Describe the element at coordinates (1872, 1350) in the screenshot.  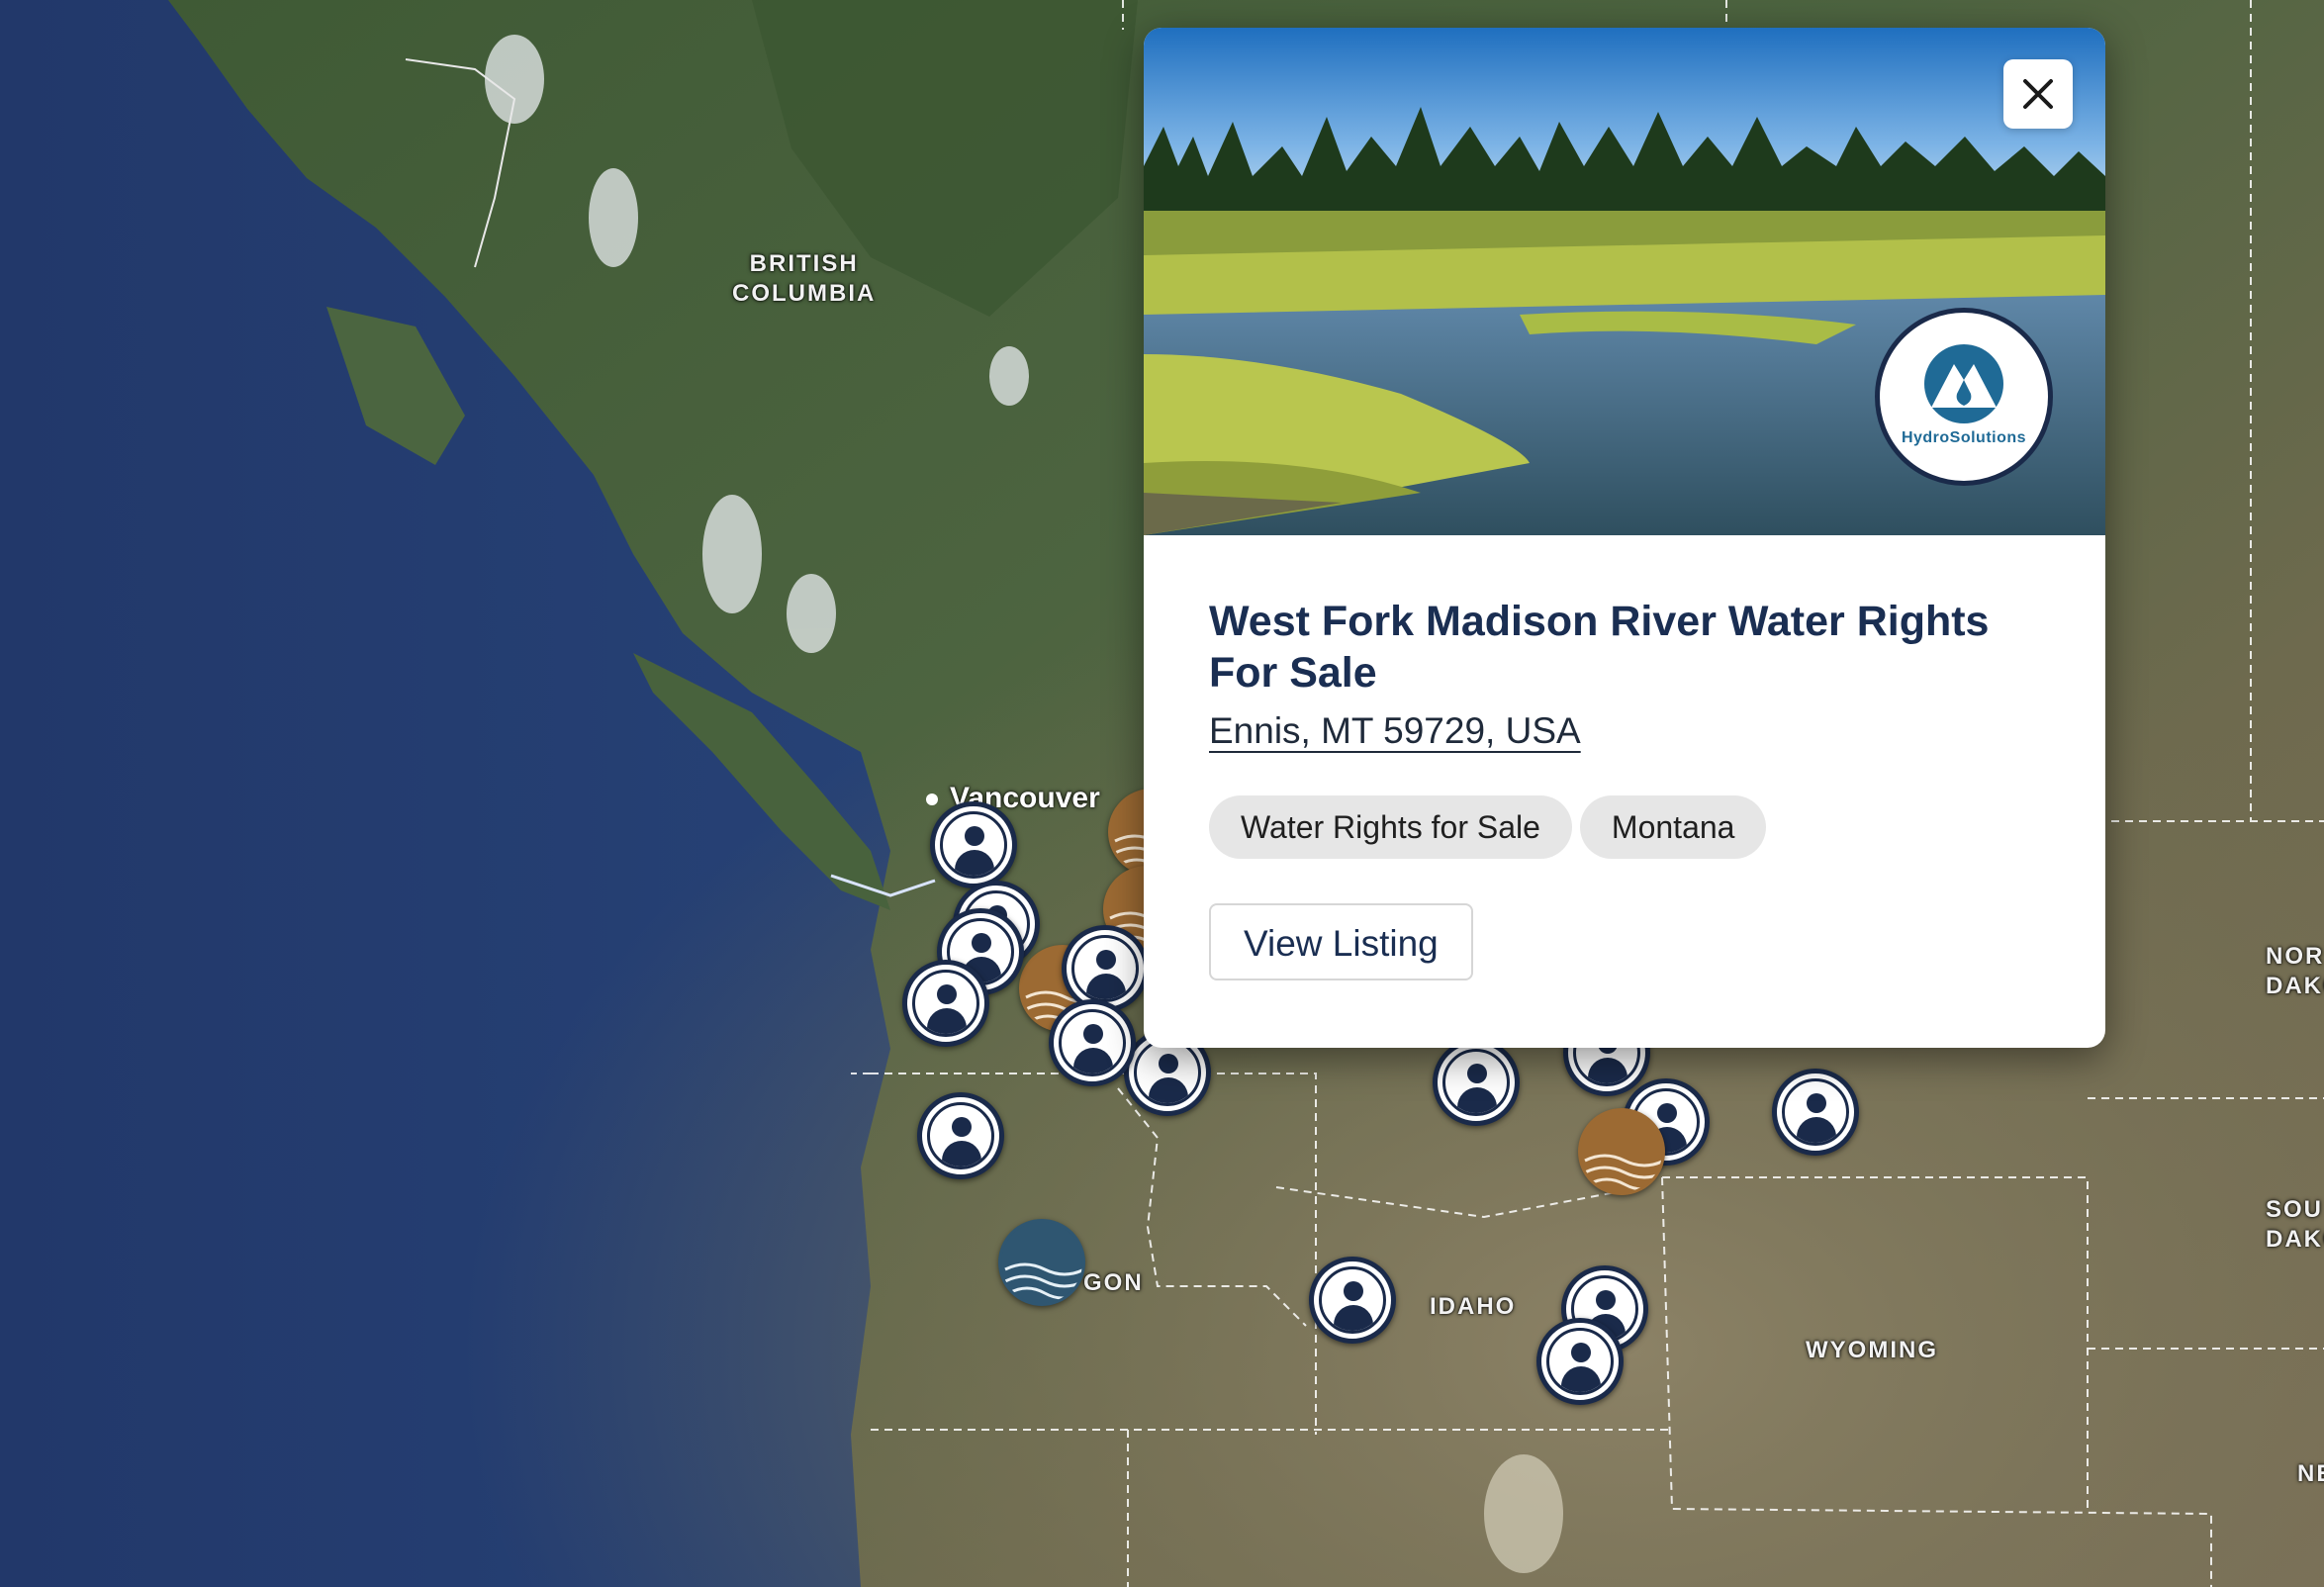
I see `region-label-wyoming: WYOMING` at that location.